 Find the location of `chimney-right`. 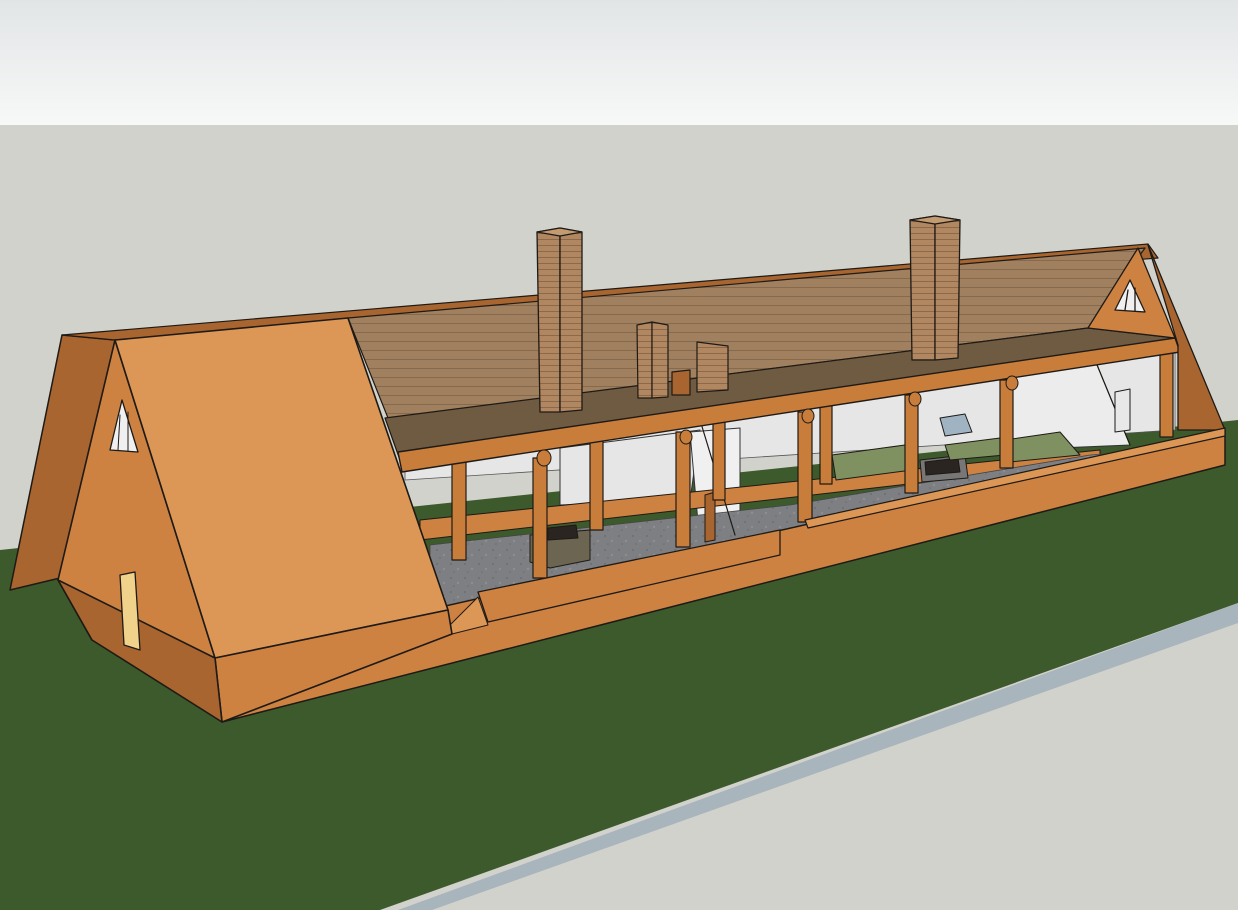

chimney-right is located at coordinates (935, 288).